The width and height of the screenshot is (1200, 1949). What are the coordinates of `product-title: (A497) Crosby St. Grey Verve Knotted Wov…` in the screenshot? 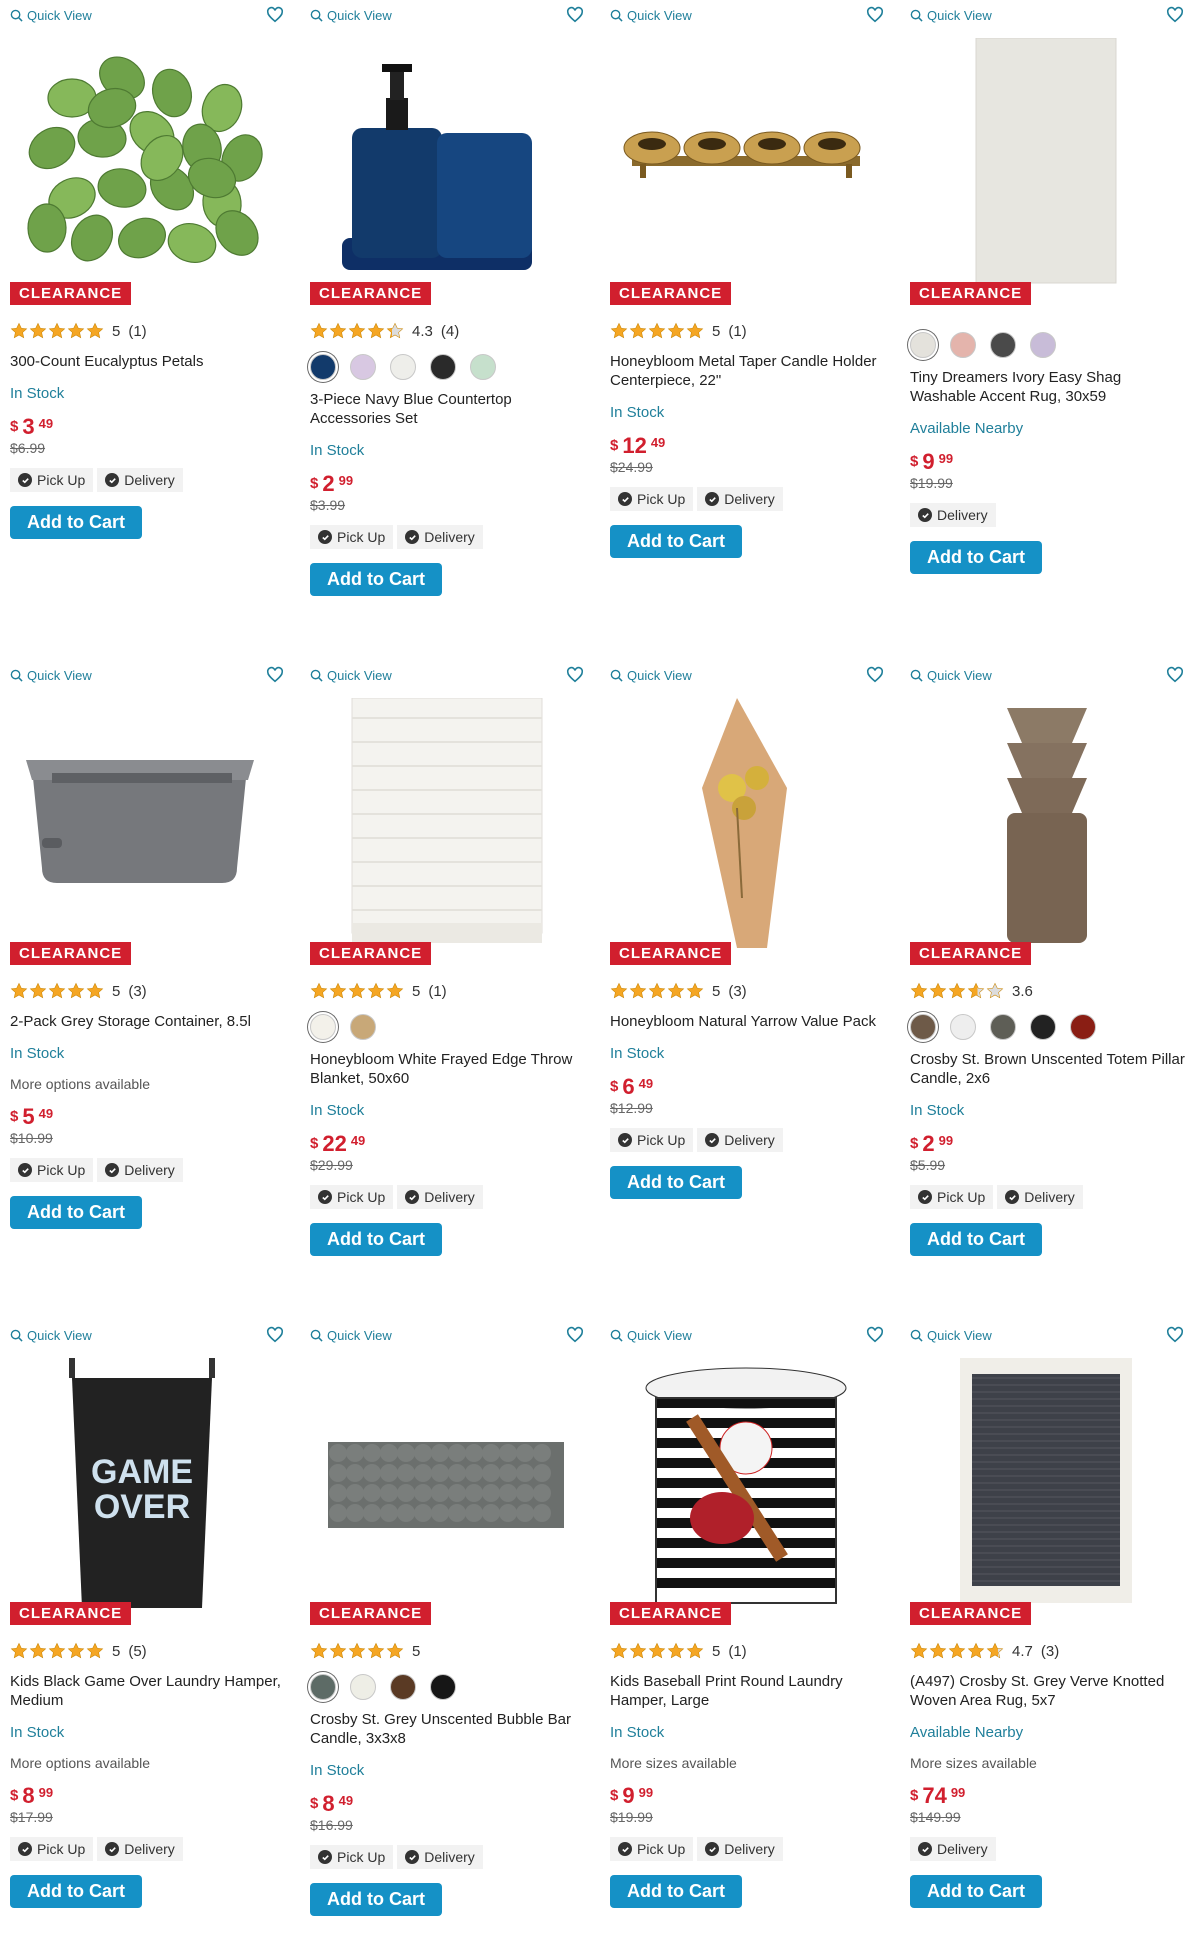 It's located at (1050, 1691).